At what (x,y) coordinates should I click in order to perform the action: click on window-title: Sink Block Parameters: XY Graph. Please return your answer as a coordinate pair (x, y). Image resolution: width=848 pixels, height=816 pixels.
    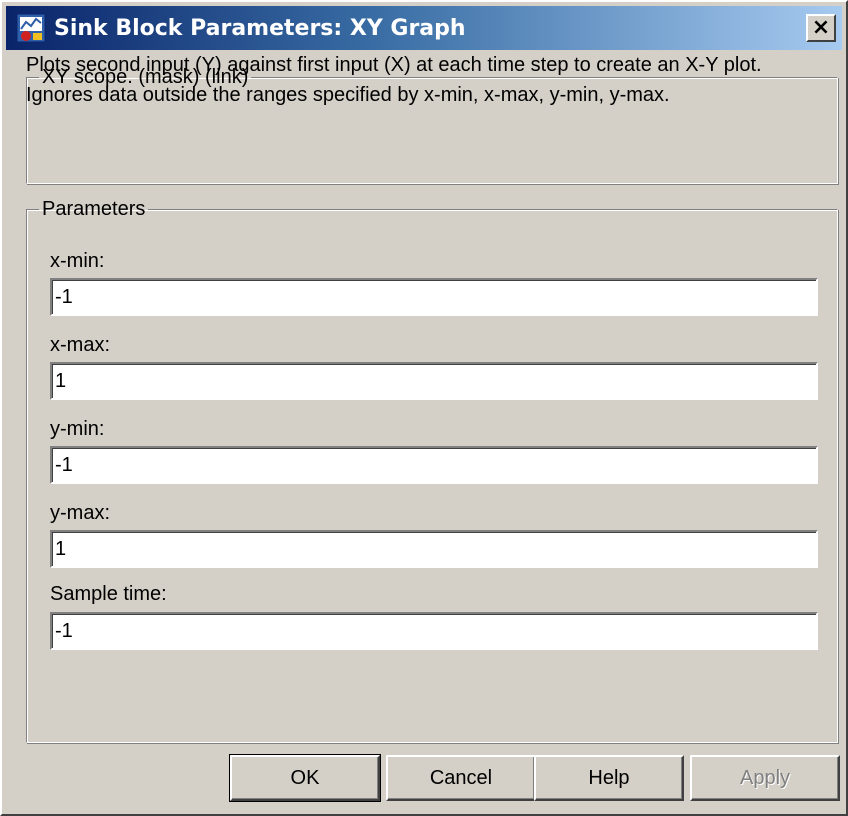
    Looking at the image, I should click on (260, 28).